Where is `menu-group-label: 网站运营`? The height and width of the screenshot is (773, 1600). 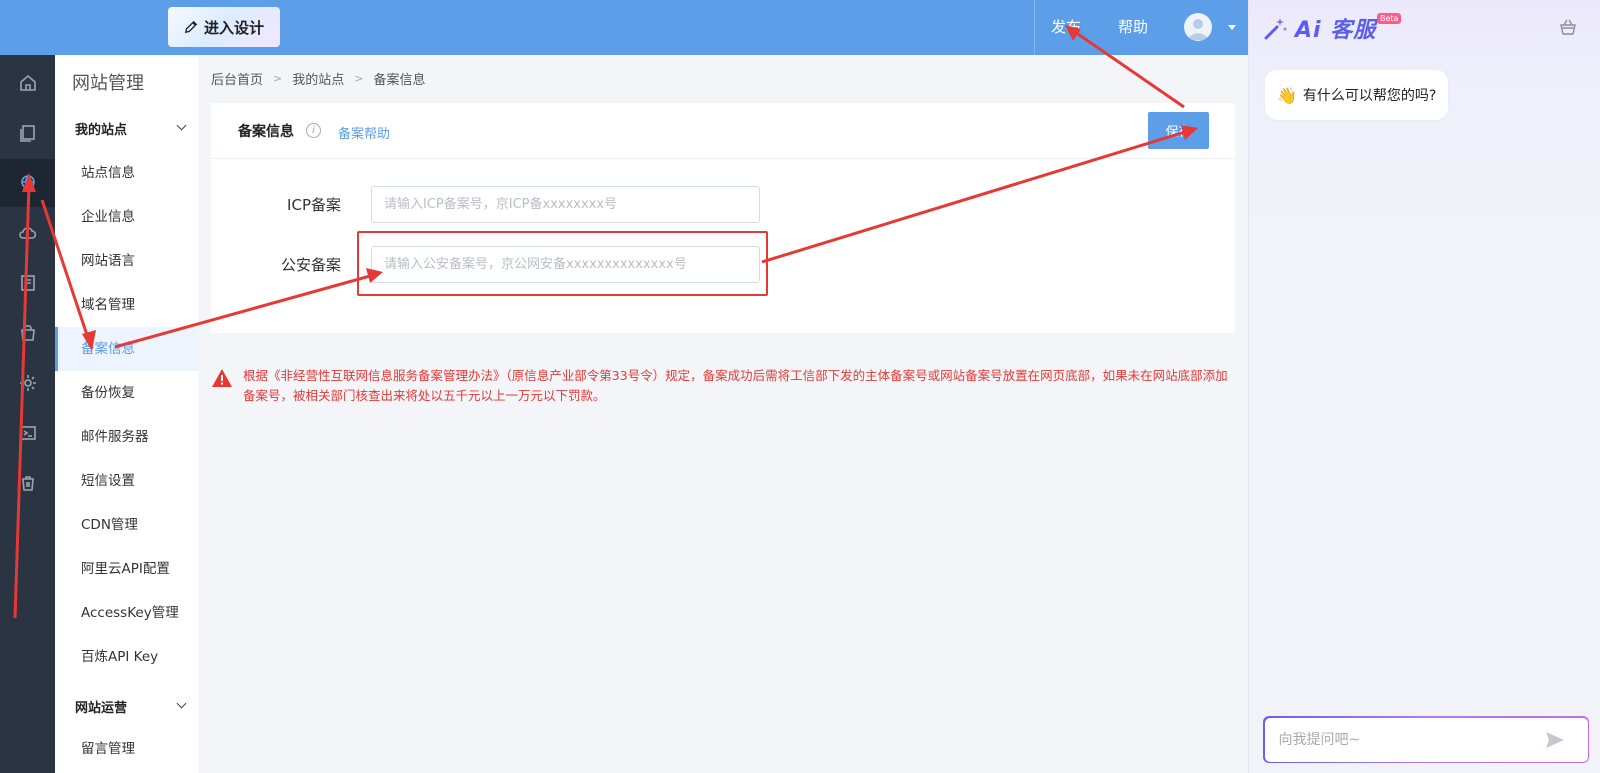 menu-group-label: 网站运营 is located at coordinates (101, 708).